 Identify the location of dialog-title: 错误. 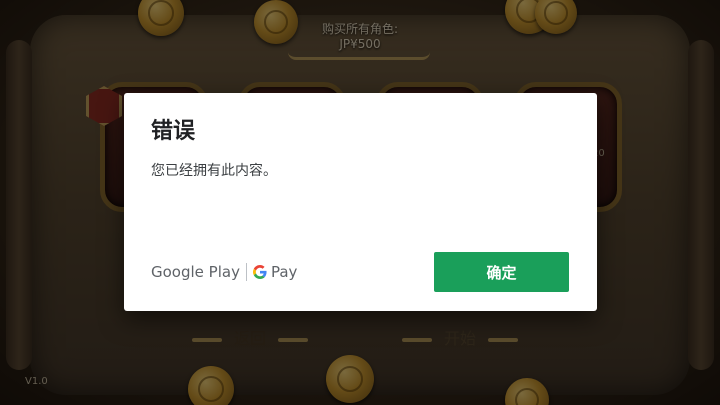
(173, 131).